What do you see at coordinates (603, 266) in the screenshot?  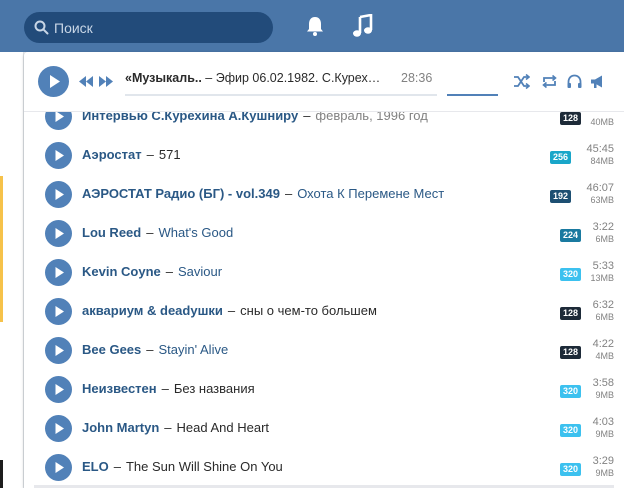 I see `track-duration: 5:33` at bounding box center [603, 266].